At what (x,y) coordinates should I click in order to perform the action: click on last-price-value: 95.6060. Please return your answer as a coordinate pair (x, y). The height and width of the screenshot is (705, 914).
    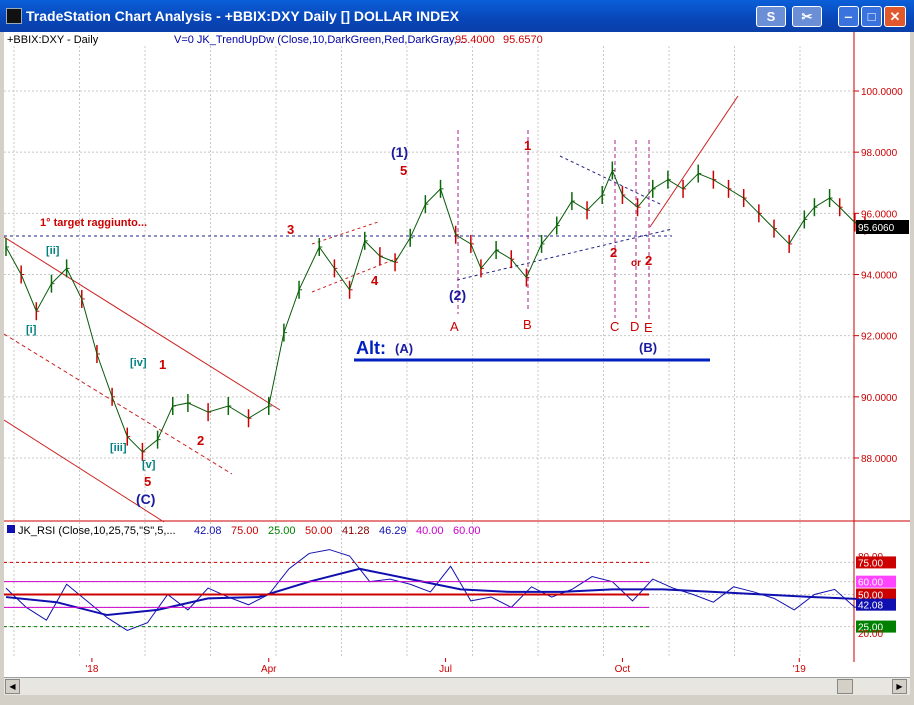
    Looking at the image, I should click on (876, 228).